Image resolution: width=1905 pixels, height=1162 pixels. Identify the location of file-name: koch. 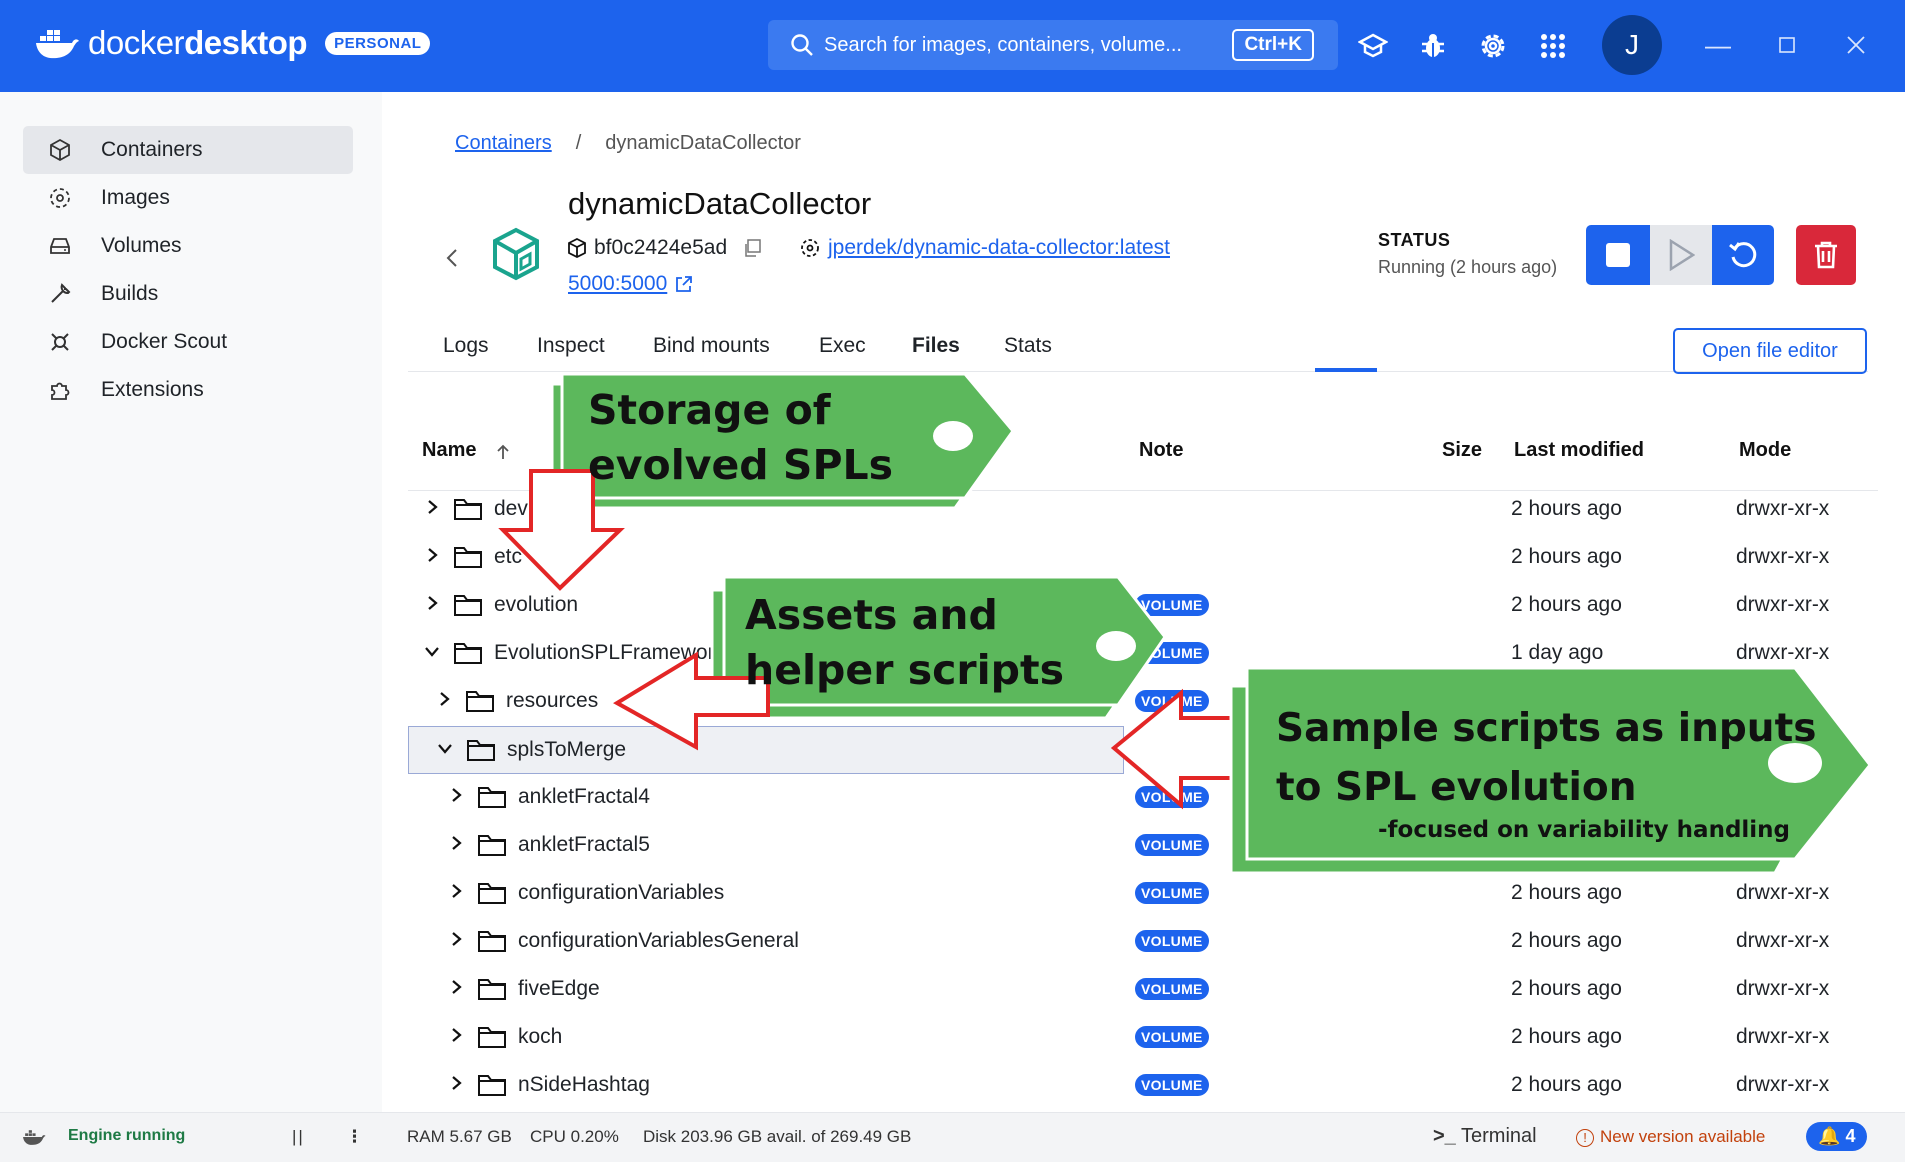
(540, 1036).